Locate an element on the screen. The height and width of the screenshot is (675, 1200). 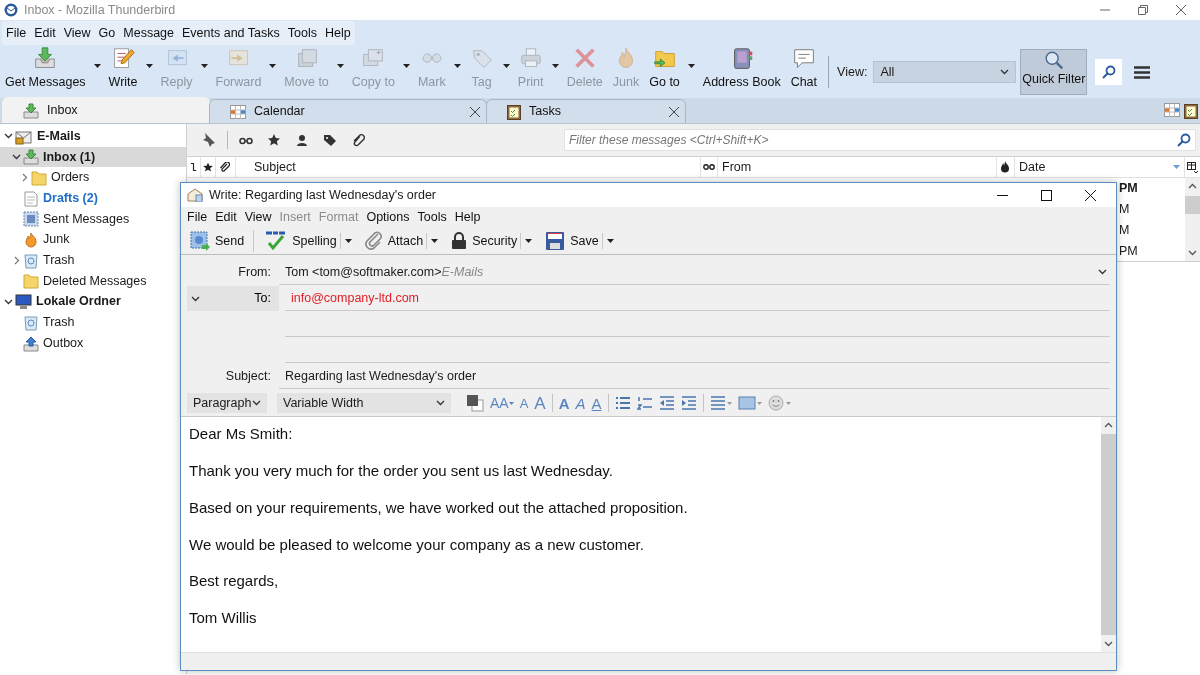
stamp-icon is located at coordinates (31, 219).